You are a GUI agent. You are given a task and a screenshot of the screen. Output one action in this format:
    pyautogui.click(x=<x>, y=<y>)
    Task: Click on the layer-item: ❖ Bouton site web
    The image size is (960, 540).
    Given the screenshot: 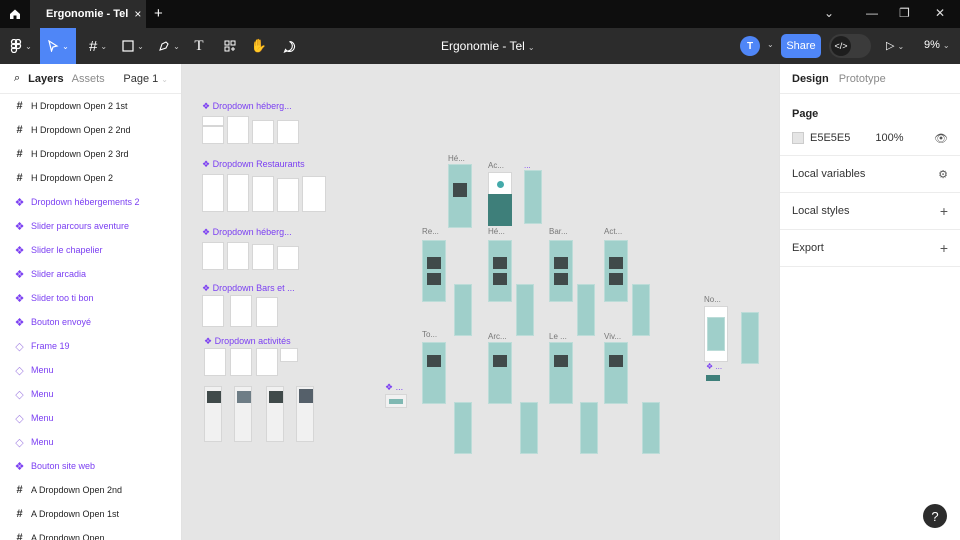 What is the action you would take?
    pyautogui.click(x=90, y=466)
    